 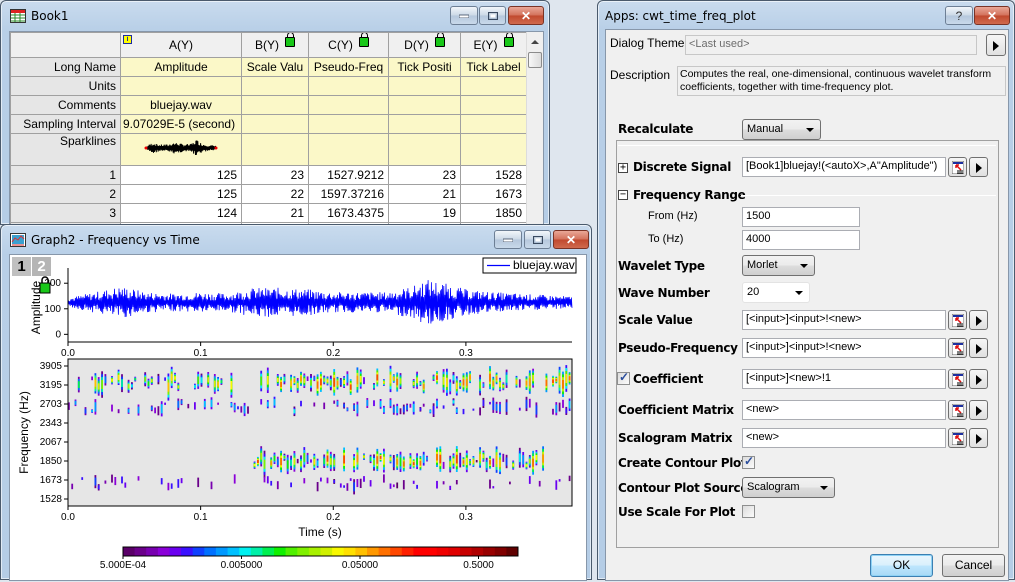 I want to click on scroll-up-icon, so click(x=535, y=42).